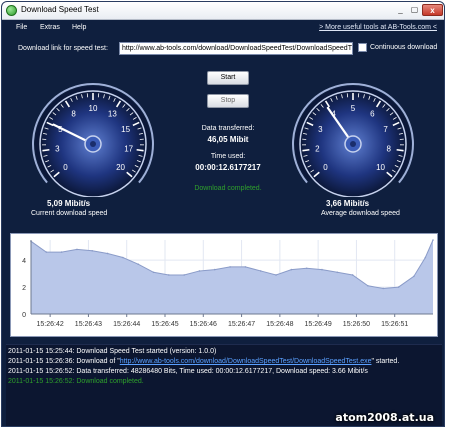 Image resolution: width=450 pixels, height=430 pixels. I want to click on average-speed-gauge: 0 2 3 4 5 6 7 8 10, so click(353, 134).